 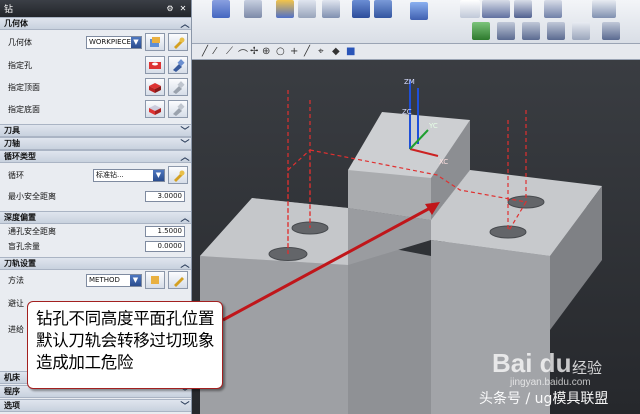 What do you see at coordinates (532, 363) in the screenshot?
I see `baidu-watermark: Bai du` at bounding box center [532, 363].